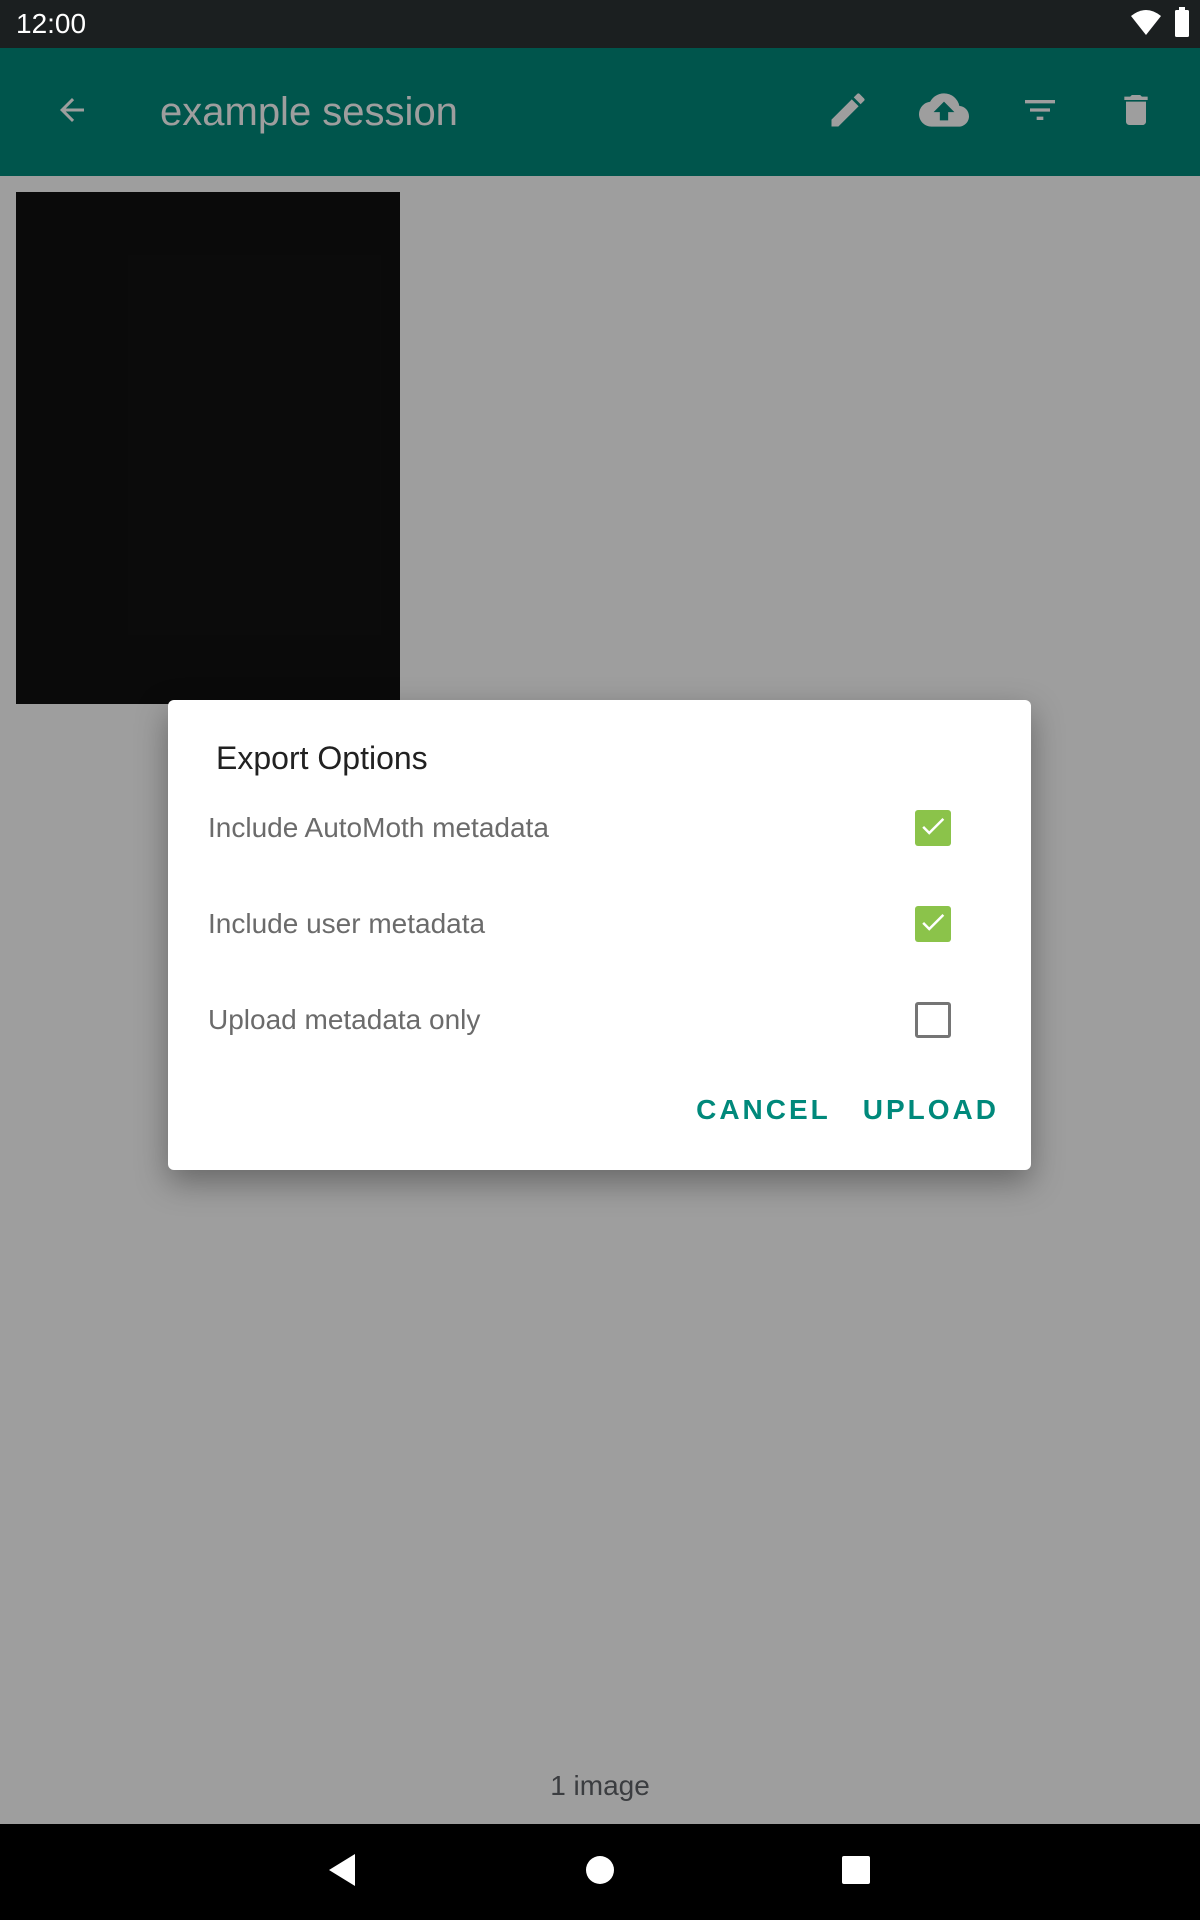 The width and height of the screenshot is (1200, 1920). What do you see at coordinates (599, 1020) in the screenshot?
I see `option-upload-metadata-only: Upload metadata only` at bounding box center [599, 1020].